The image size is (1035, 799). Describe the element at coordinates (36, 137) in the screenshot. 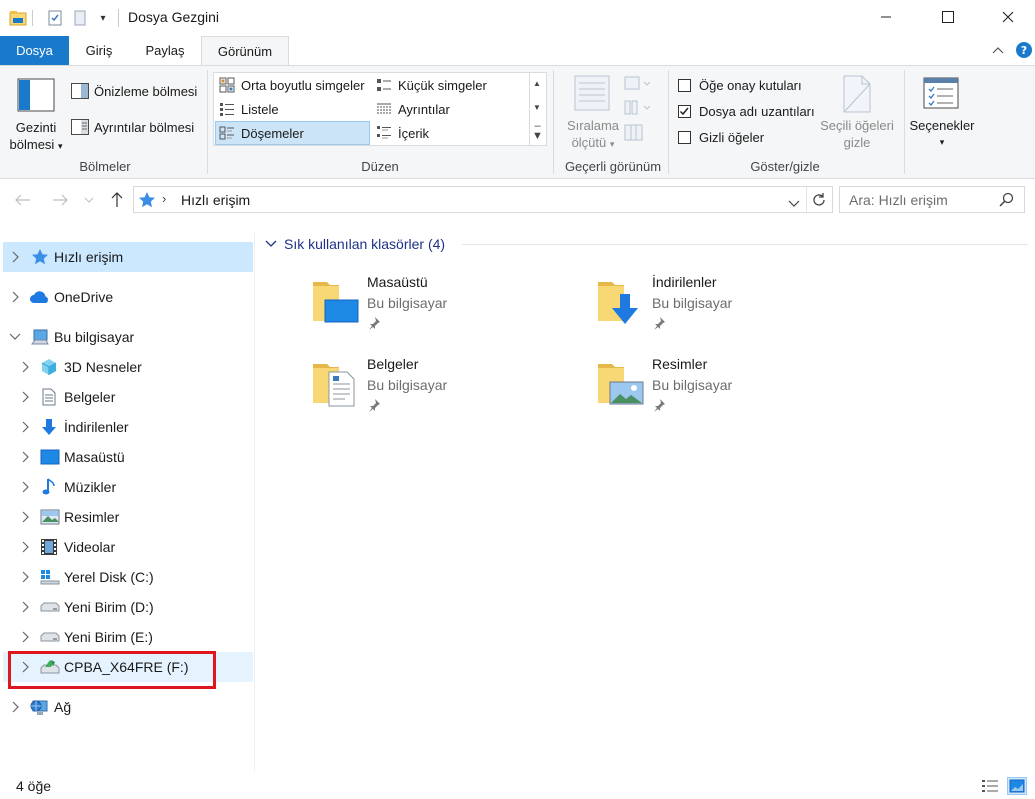

I see `navigation-pane-button: Gezinti bölmesi ▾` at that location.